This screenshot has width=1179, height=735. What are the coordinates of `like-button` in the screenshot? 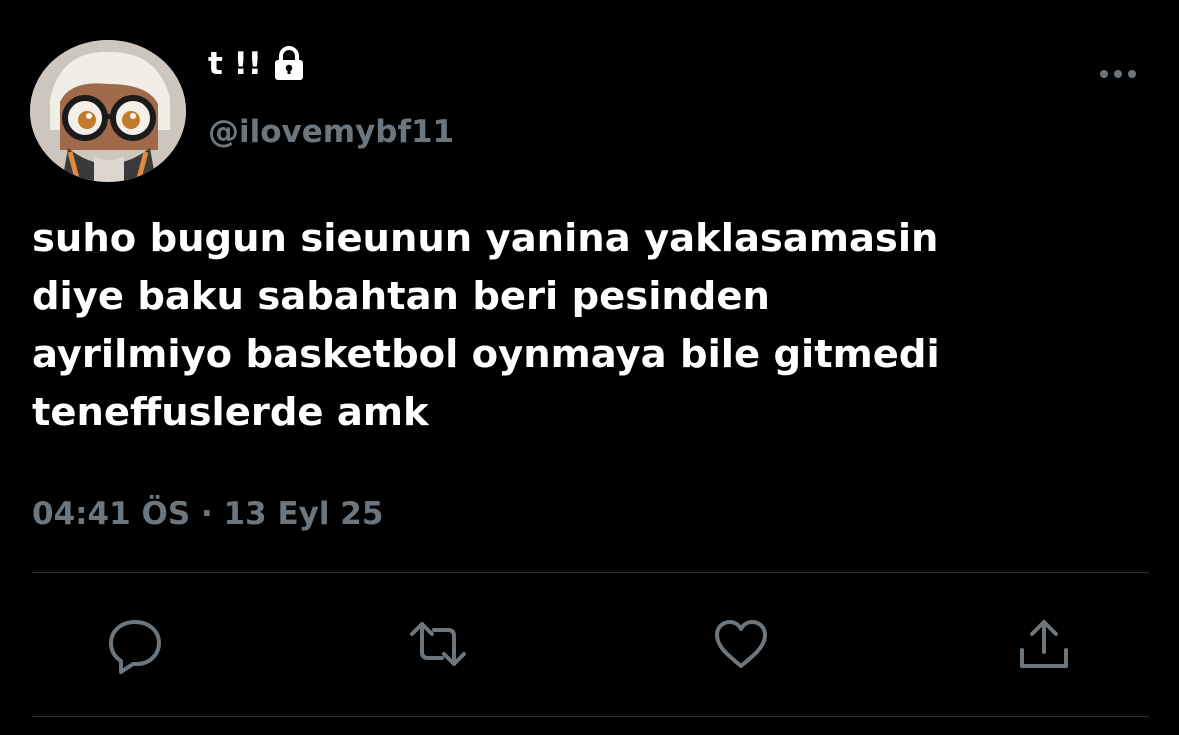 It's located at (741, 644).